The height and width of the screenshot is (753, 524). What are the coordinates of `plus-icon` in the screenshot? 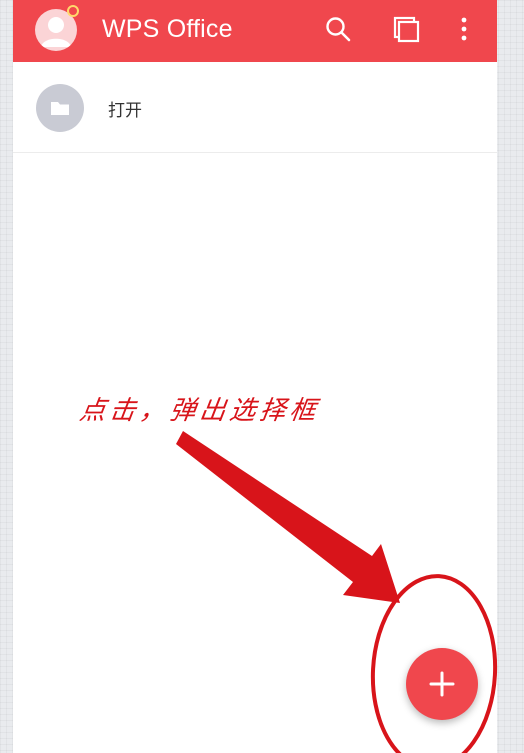 It's located at (442, 684).